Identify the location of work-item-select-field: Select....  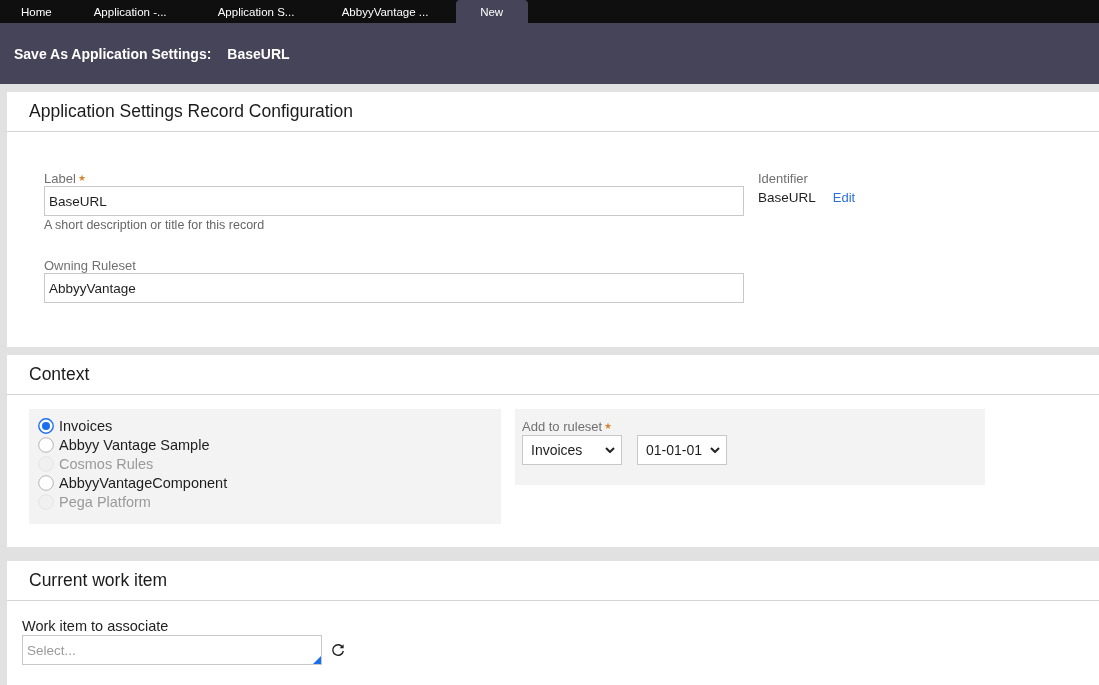
(172, 650).